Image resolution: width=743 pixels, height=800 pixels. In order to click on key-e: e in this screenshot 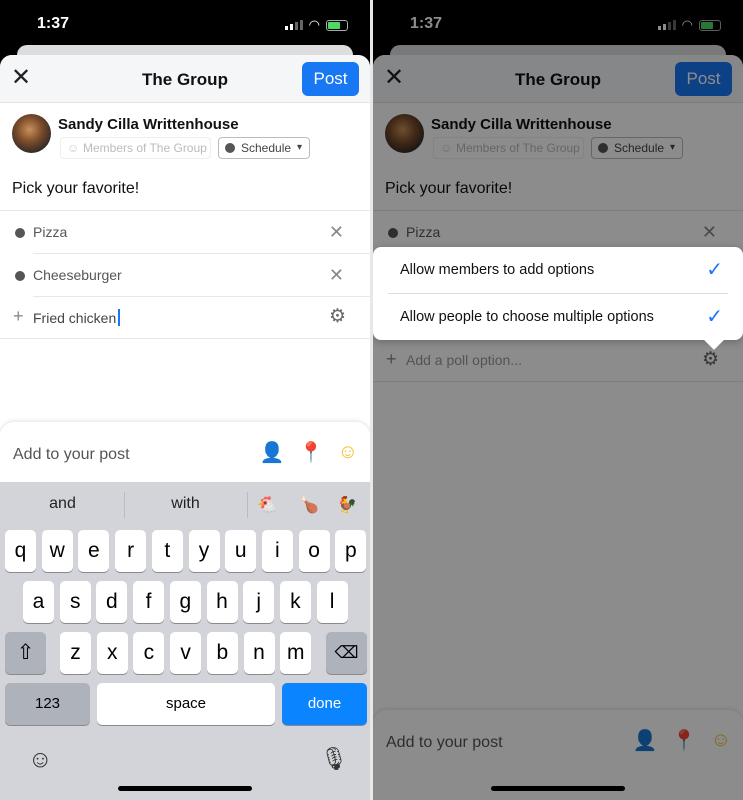, I will do `click(94, 551)`.